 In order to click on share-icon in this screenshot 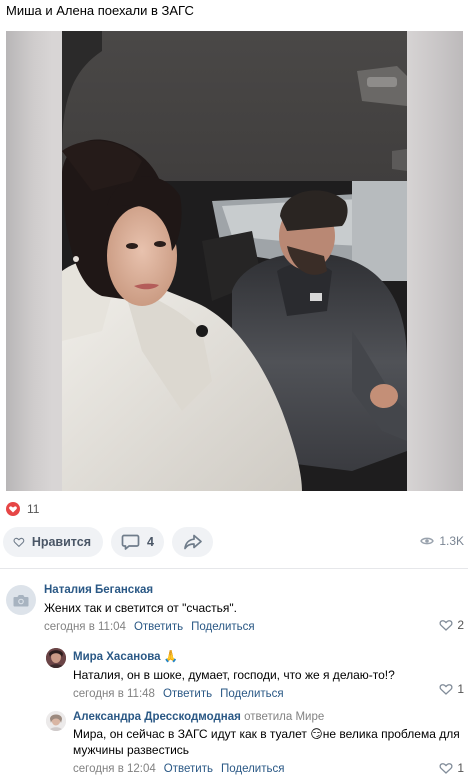, I will do `click(192, 542)`.